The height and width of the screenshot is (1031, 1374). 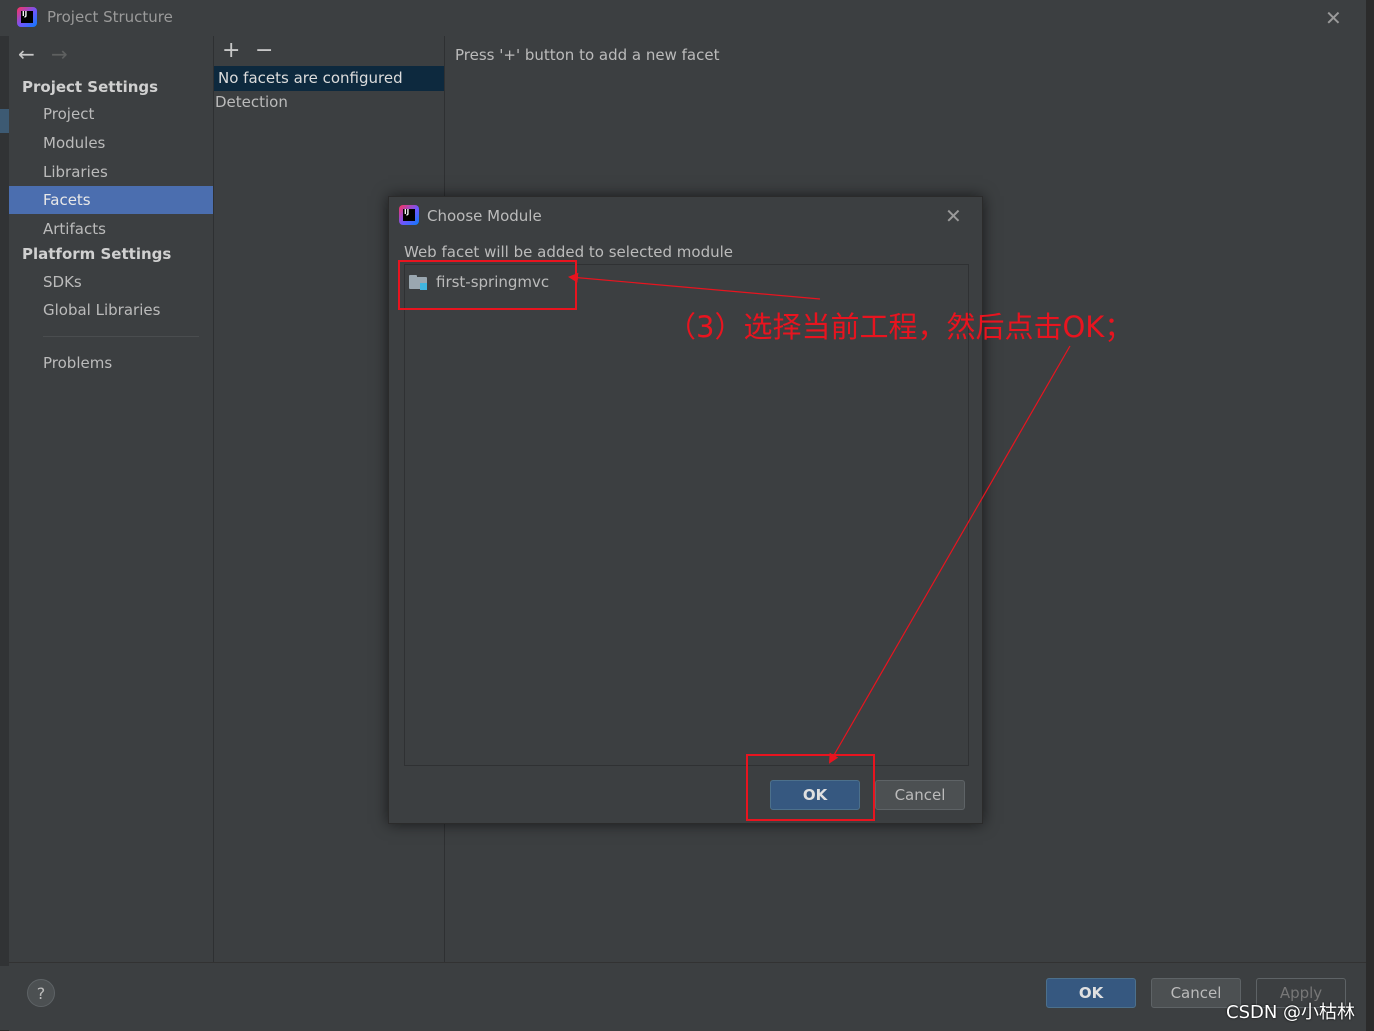 I want to click on arrow-to-module, so click(x=694, y=286).